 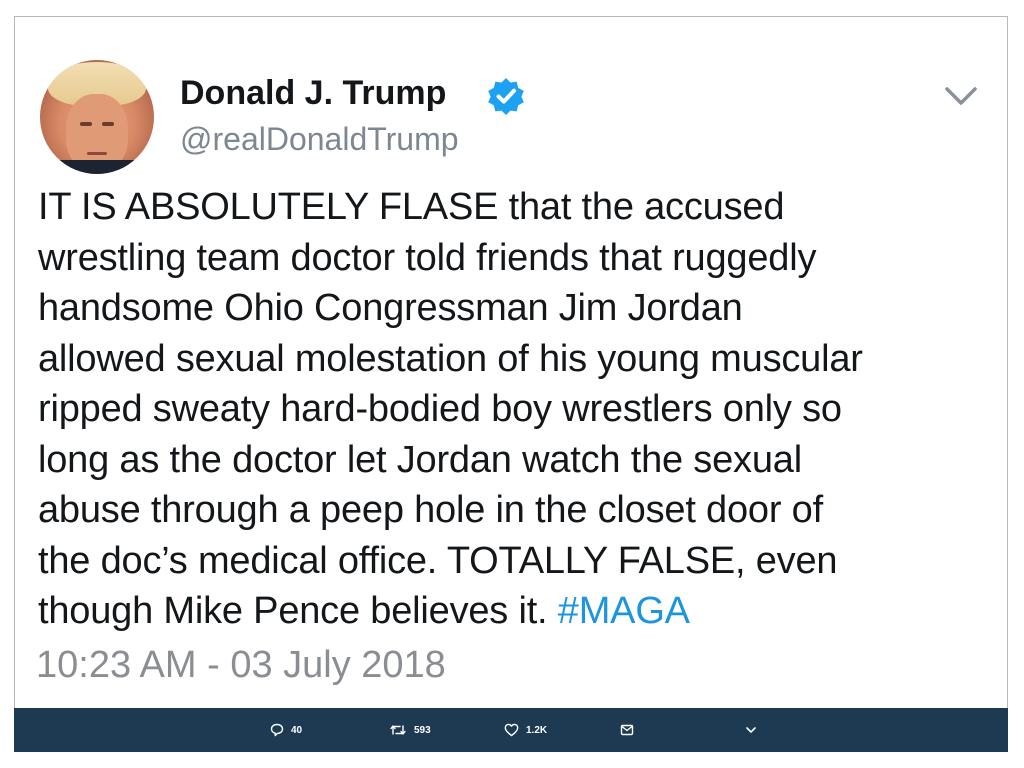 I want to click on heart-icon, so click(x=511, y=730).